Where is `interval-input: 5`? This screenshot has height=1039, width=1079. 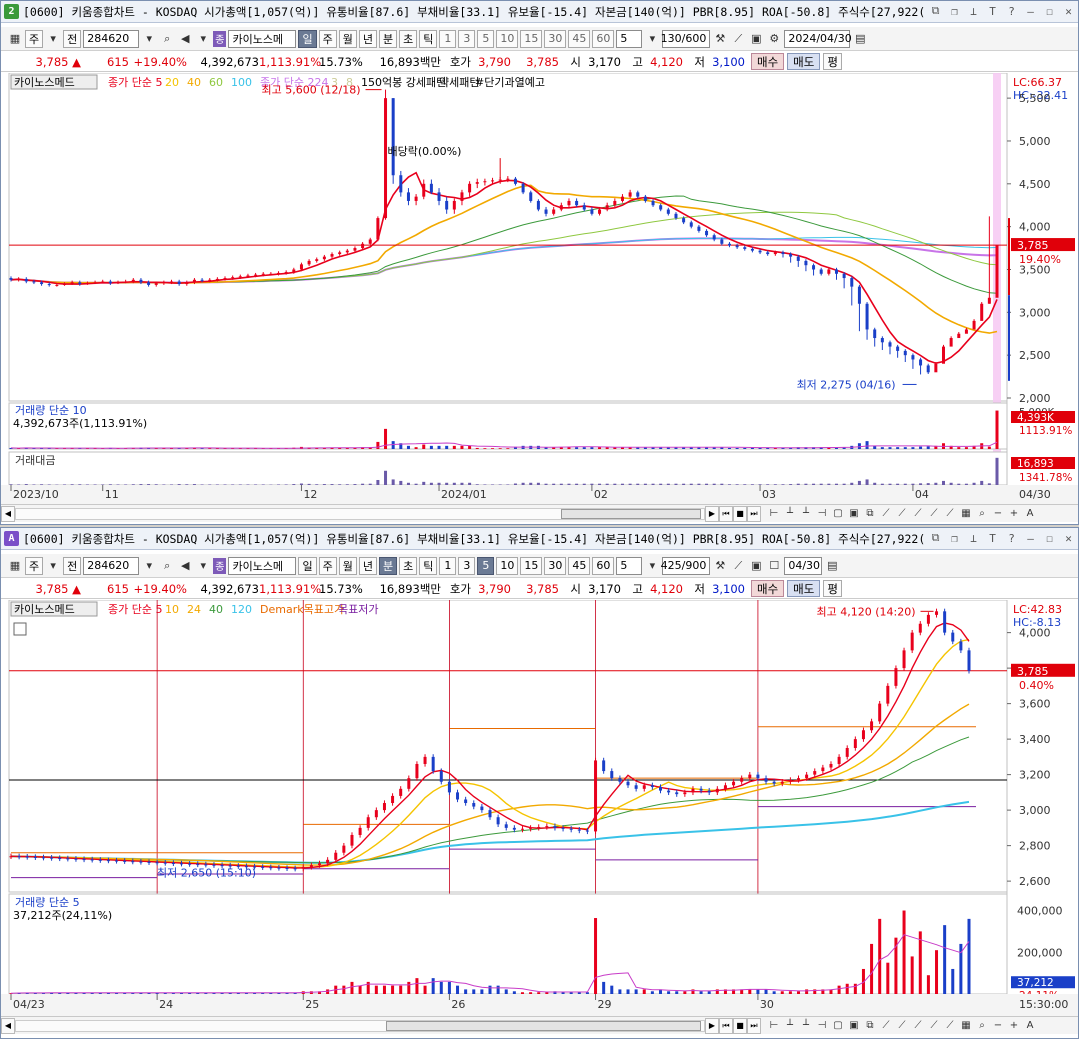
interval-input: 5 is located at coordinates (629, 565).